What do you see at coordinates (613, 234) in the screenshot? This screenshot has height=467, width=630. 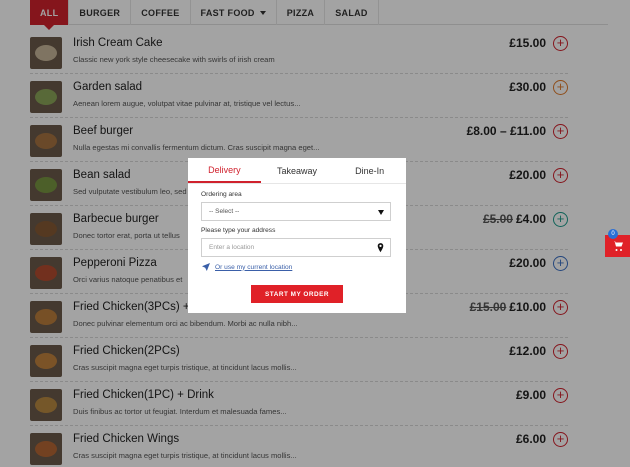 I see `cart-count-badge: 0` at bounding box center [613, 234].